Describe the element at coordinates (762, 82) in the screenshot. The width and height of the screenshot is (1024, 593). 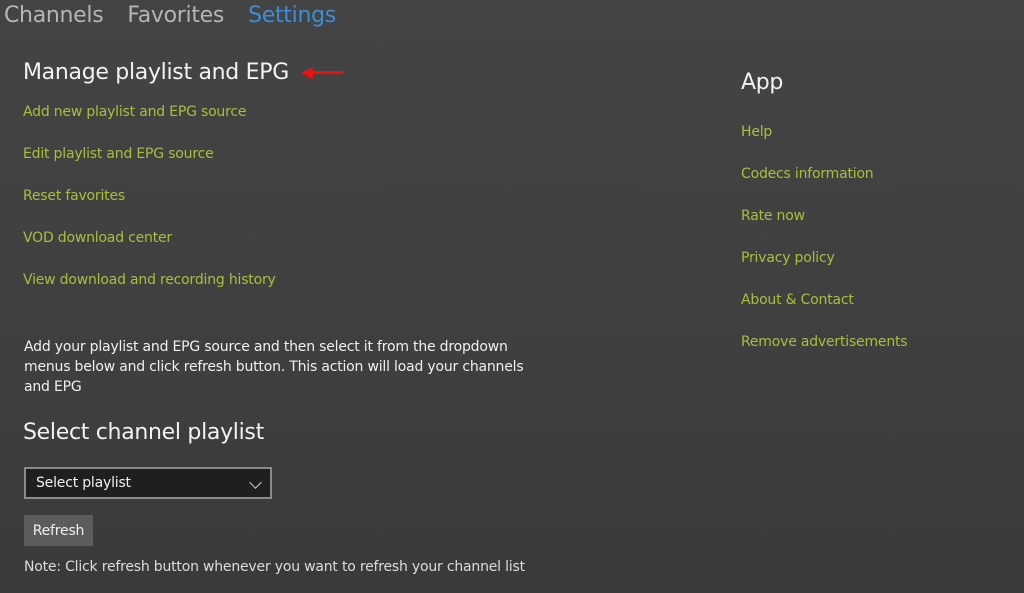
I see `app-title: App` at that location.